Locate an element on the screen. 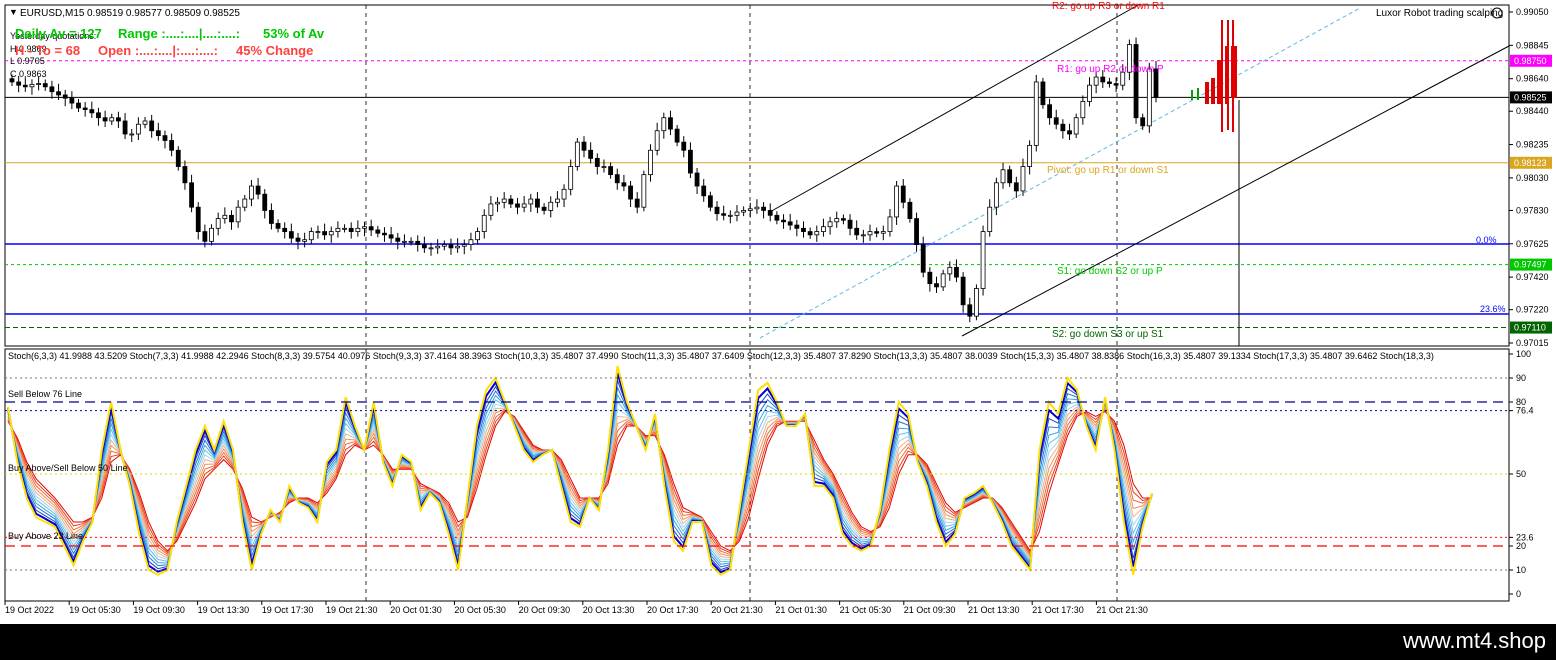 The width and height of the screenshot is (1556, 660). ohlc-label: 0.98519 0.98577 0.98509 0.98525 is located at coordinates (163, 13).